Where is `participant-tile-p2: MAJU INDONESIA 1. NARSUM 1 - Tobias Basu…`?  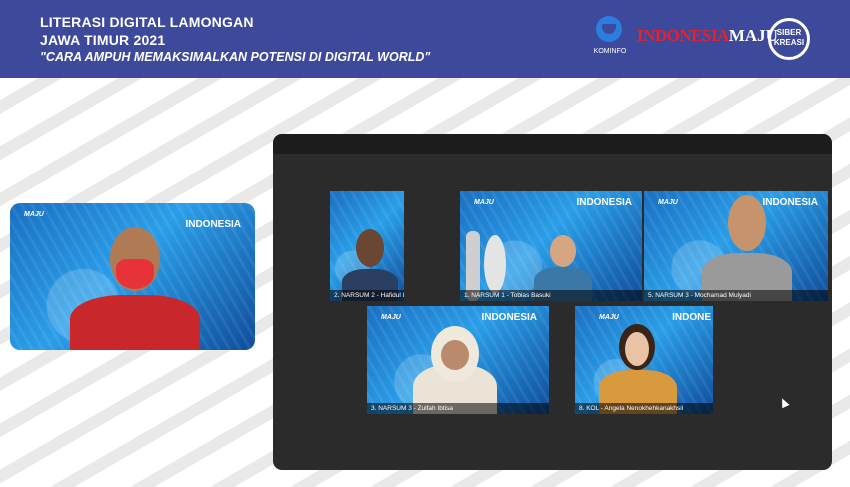
participant-tile-p2: MAJU INDONESIA 1. NARSUM 1 - Tobias Basu… is located at coordinates (551, 246).